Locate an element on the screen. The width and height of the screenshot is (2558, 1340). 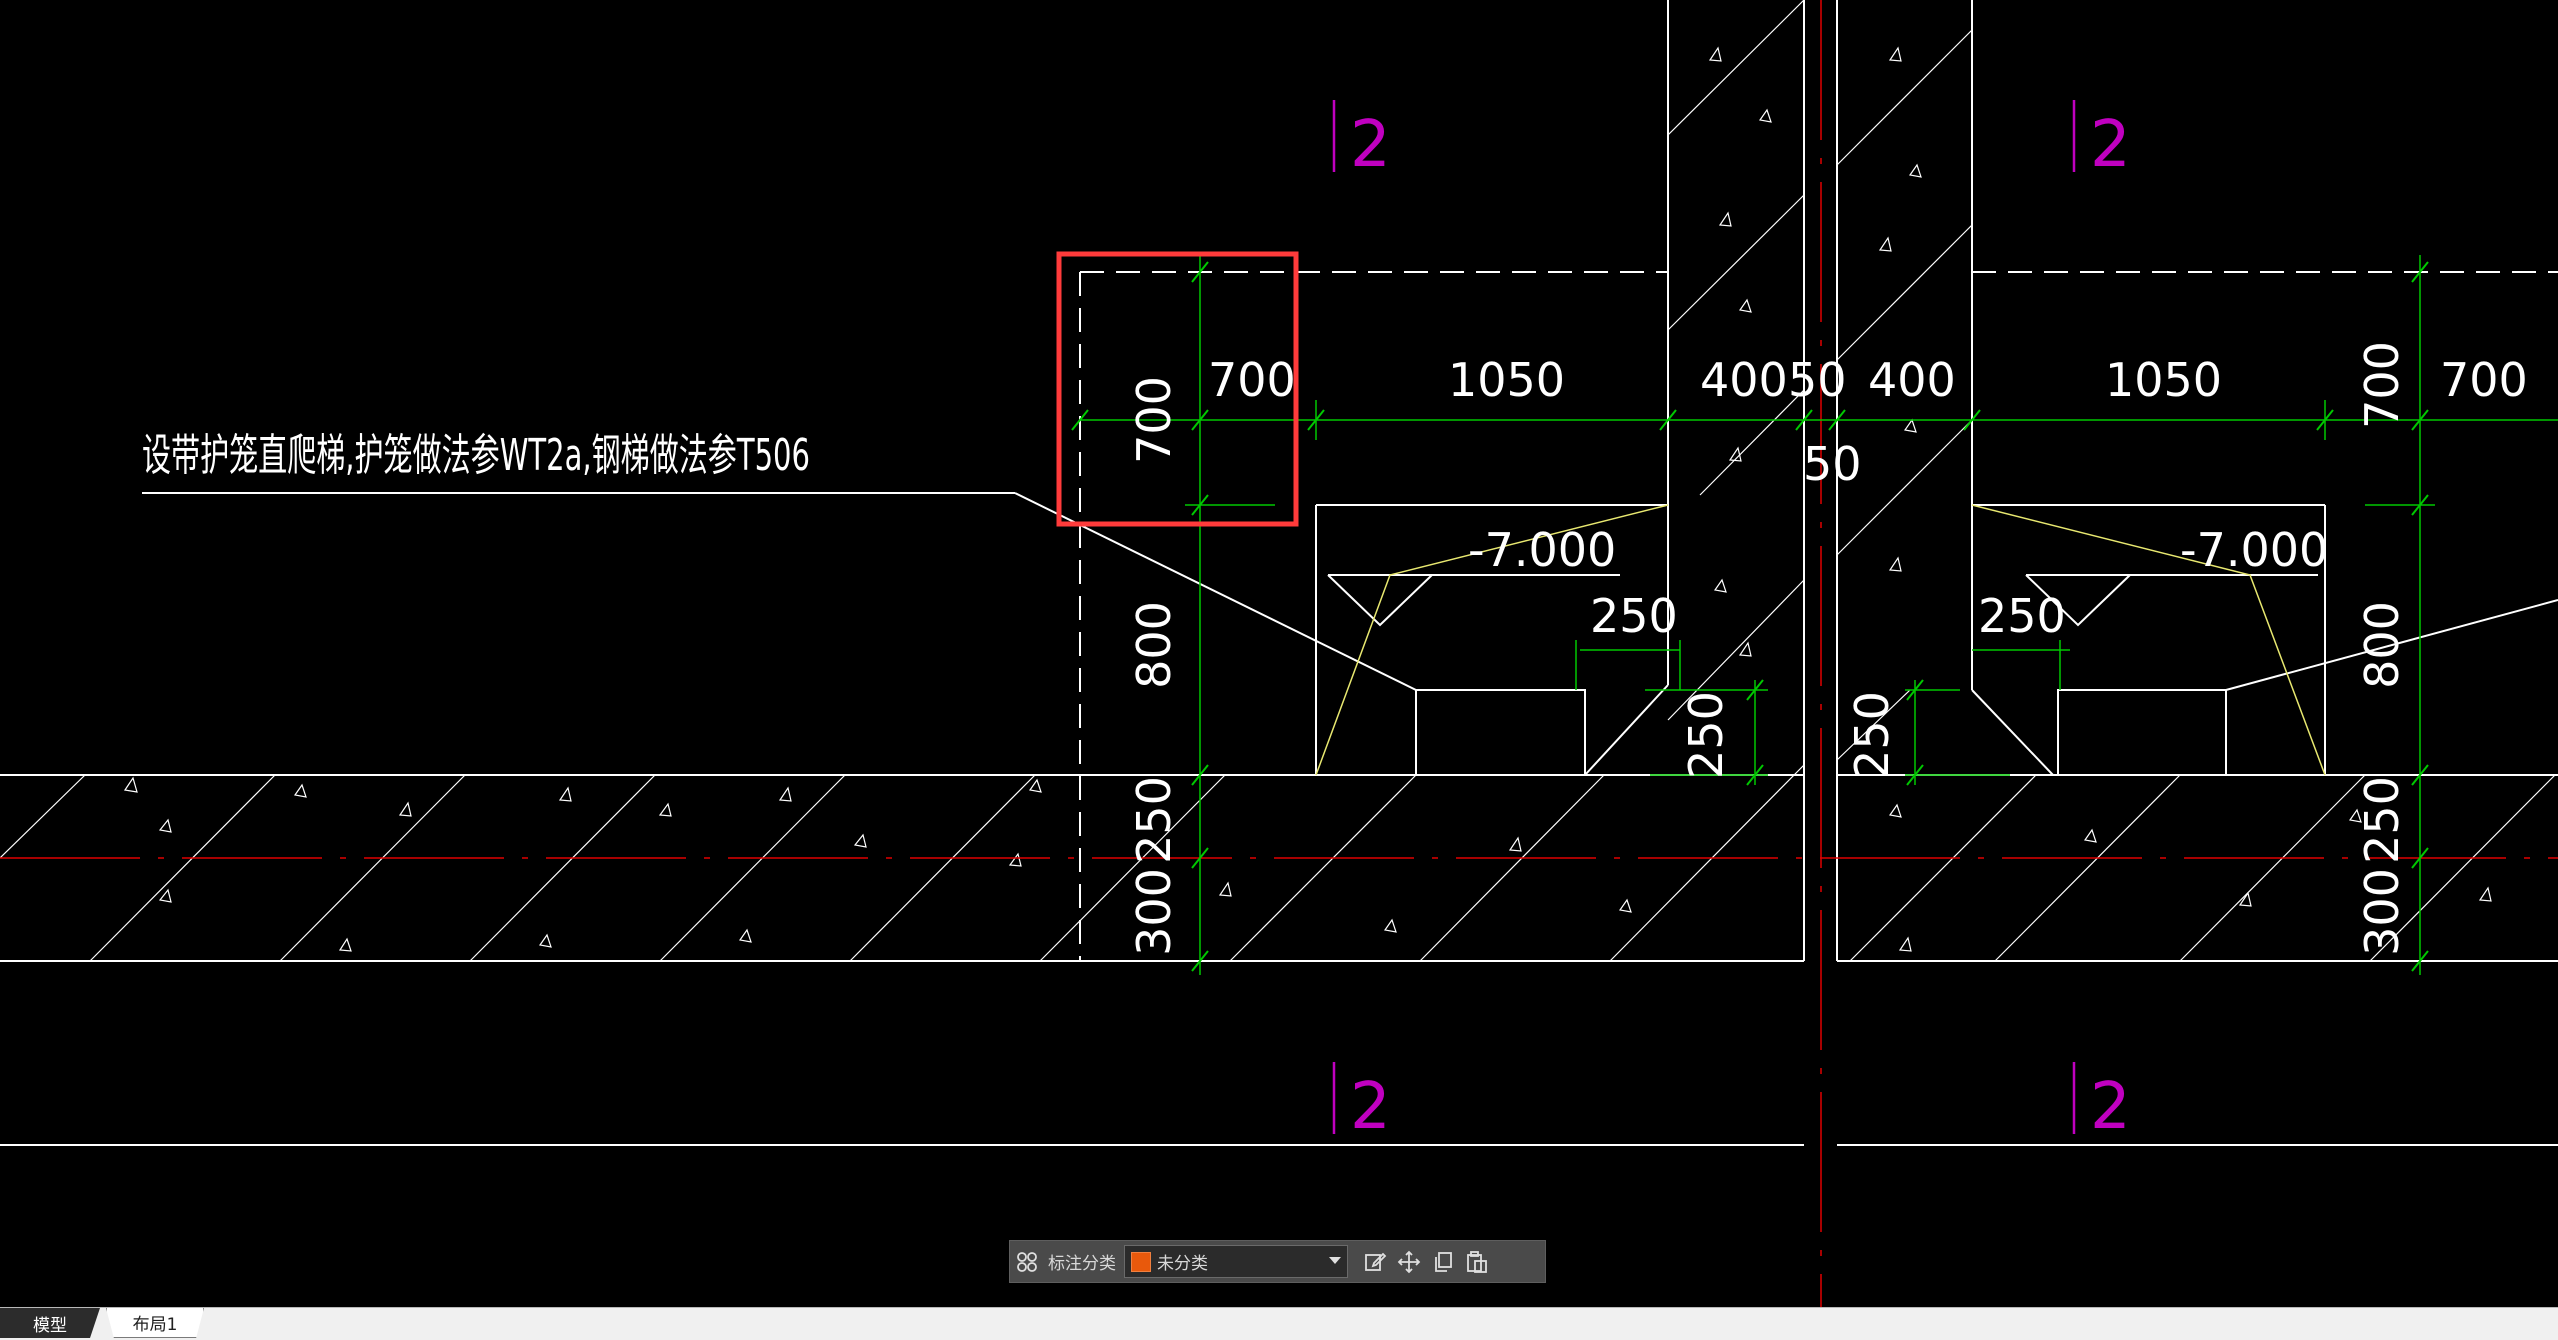
dim-1050-right: 1050 is located at coordinates (2163, 380).